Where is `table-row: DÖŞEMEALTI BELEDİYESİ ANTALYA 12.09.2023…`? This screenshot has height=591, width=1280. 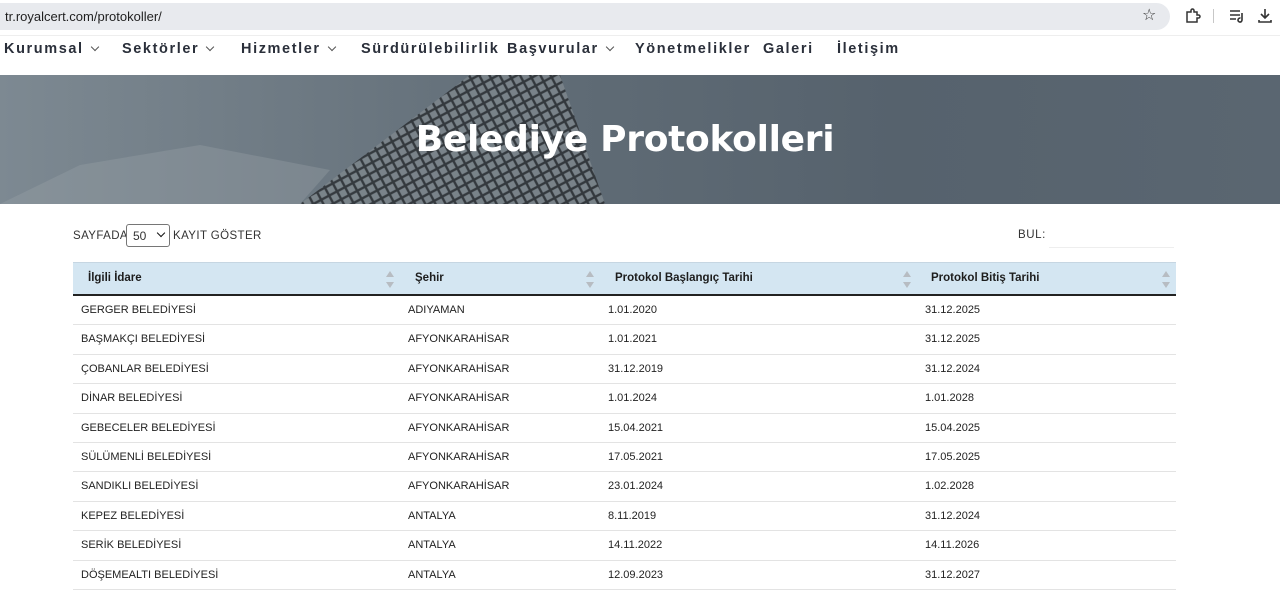 table-row: DÖŞEMEALTI BELEDİYESİ ANTALYA 12.09.2023… is located at coordinates (624, 575).